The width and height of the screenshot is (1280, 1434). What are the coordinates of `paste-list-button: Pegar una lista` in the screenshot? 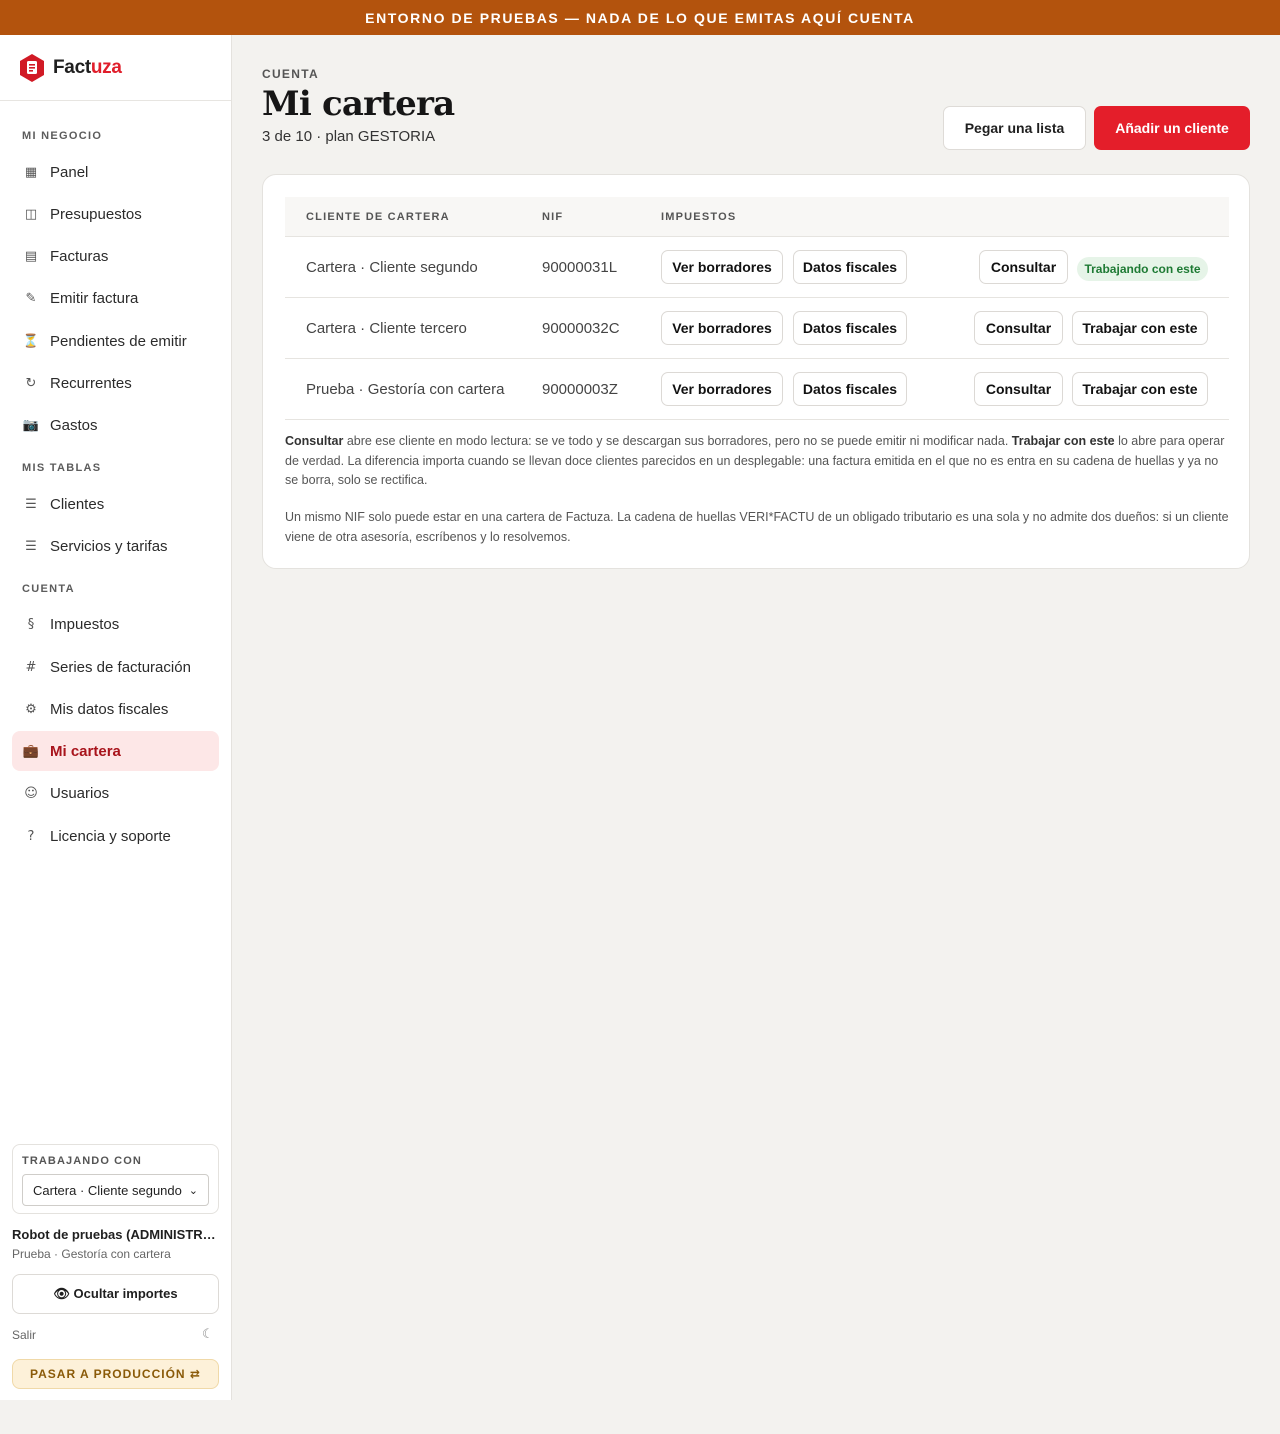 It's located at (1014, 128).